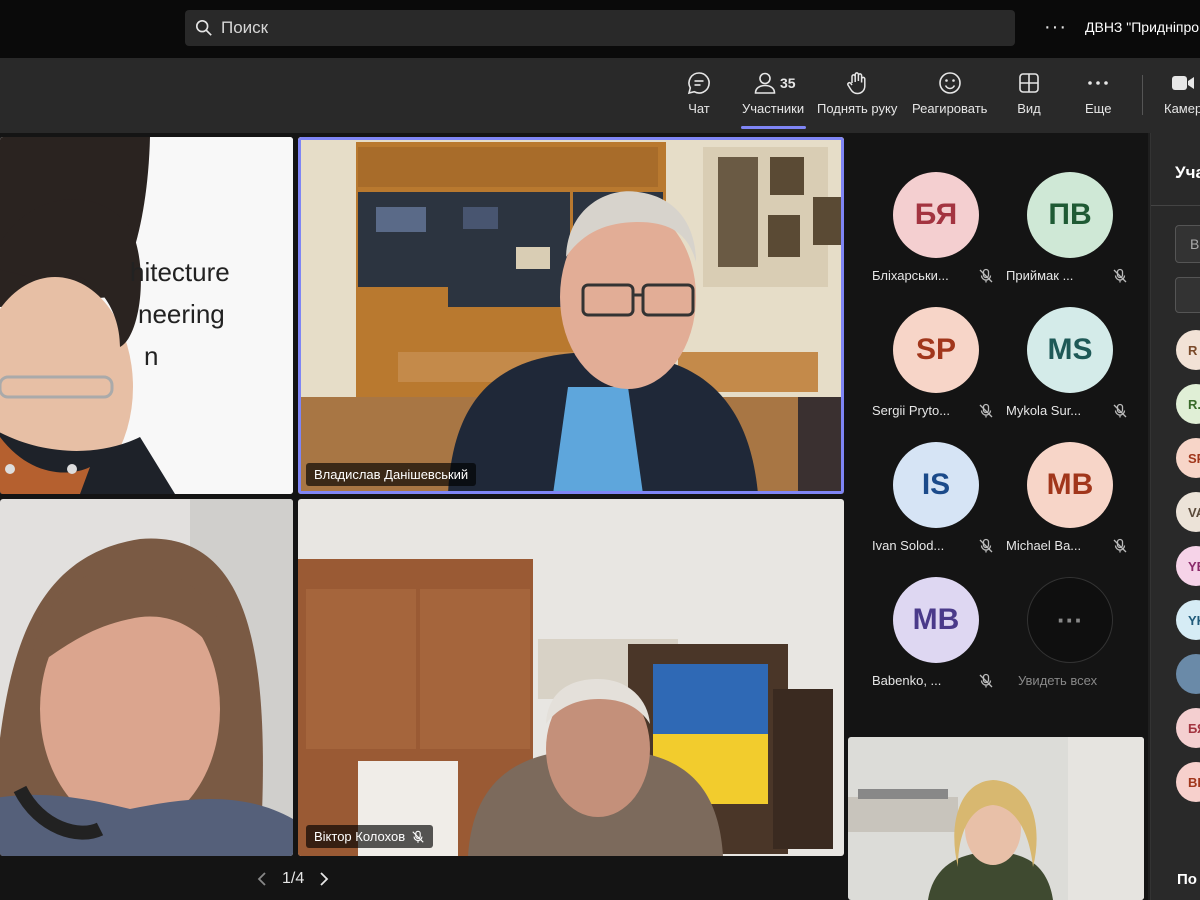 The width and height of the screenshot is (1200, 900). I want to click on participant-name: Владислав Данішевський, so click(391, 474).